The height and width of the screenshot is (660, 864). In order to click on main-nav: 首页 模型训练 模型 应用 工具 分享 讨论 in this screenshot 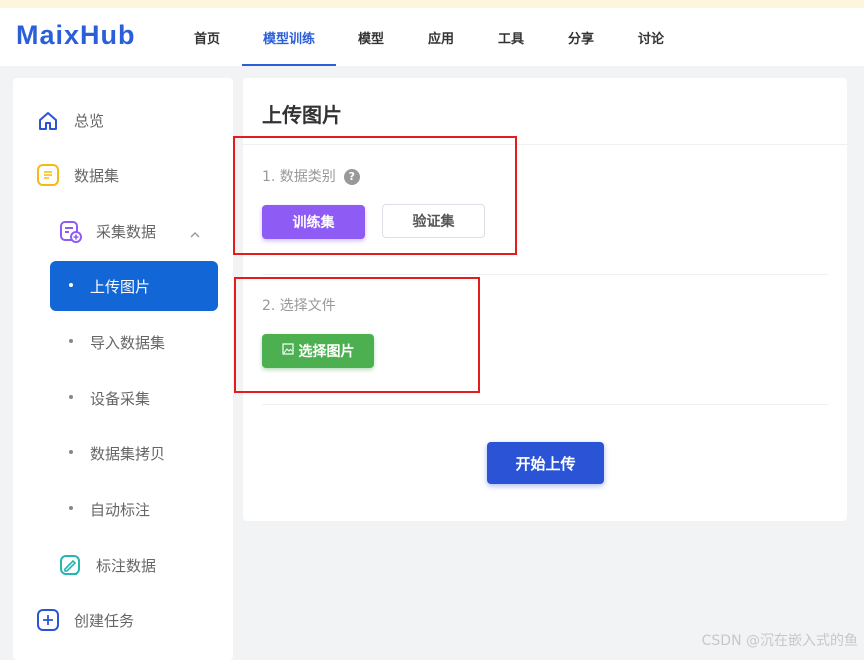, I will do `click(429, 37)`.